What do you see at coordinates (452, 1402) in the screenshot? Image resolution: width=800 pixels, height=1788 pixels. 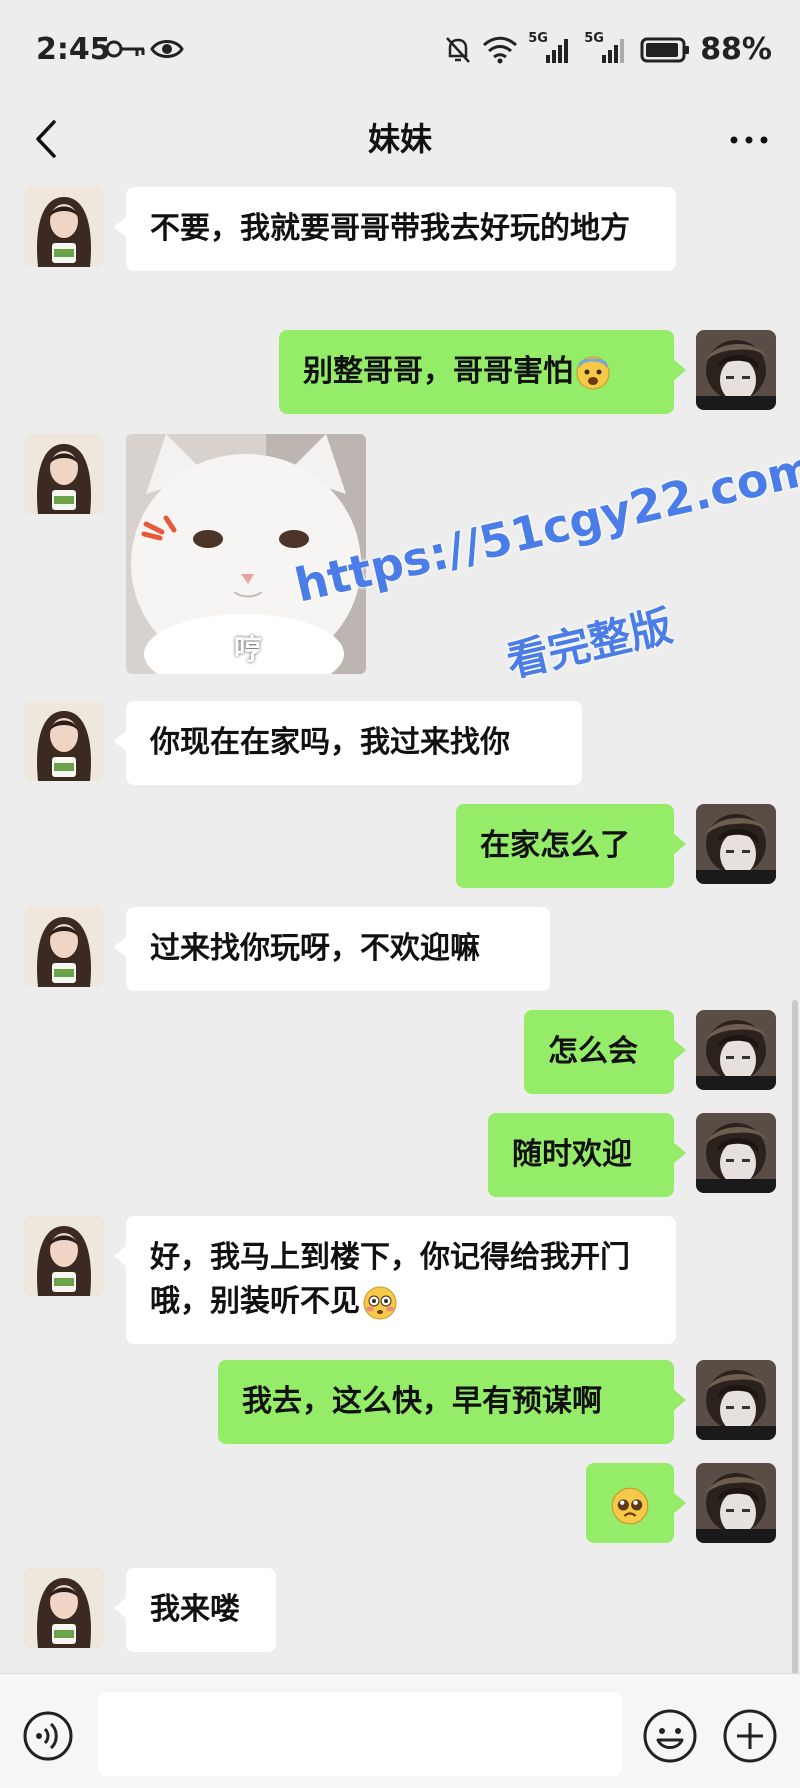 I see `message-bubble: 我去，这么快，早有预谋啊` at bounding box center [452, 1402].